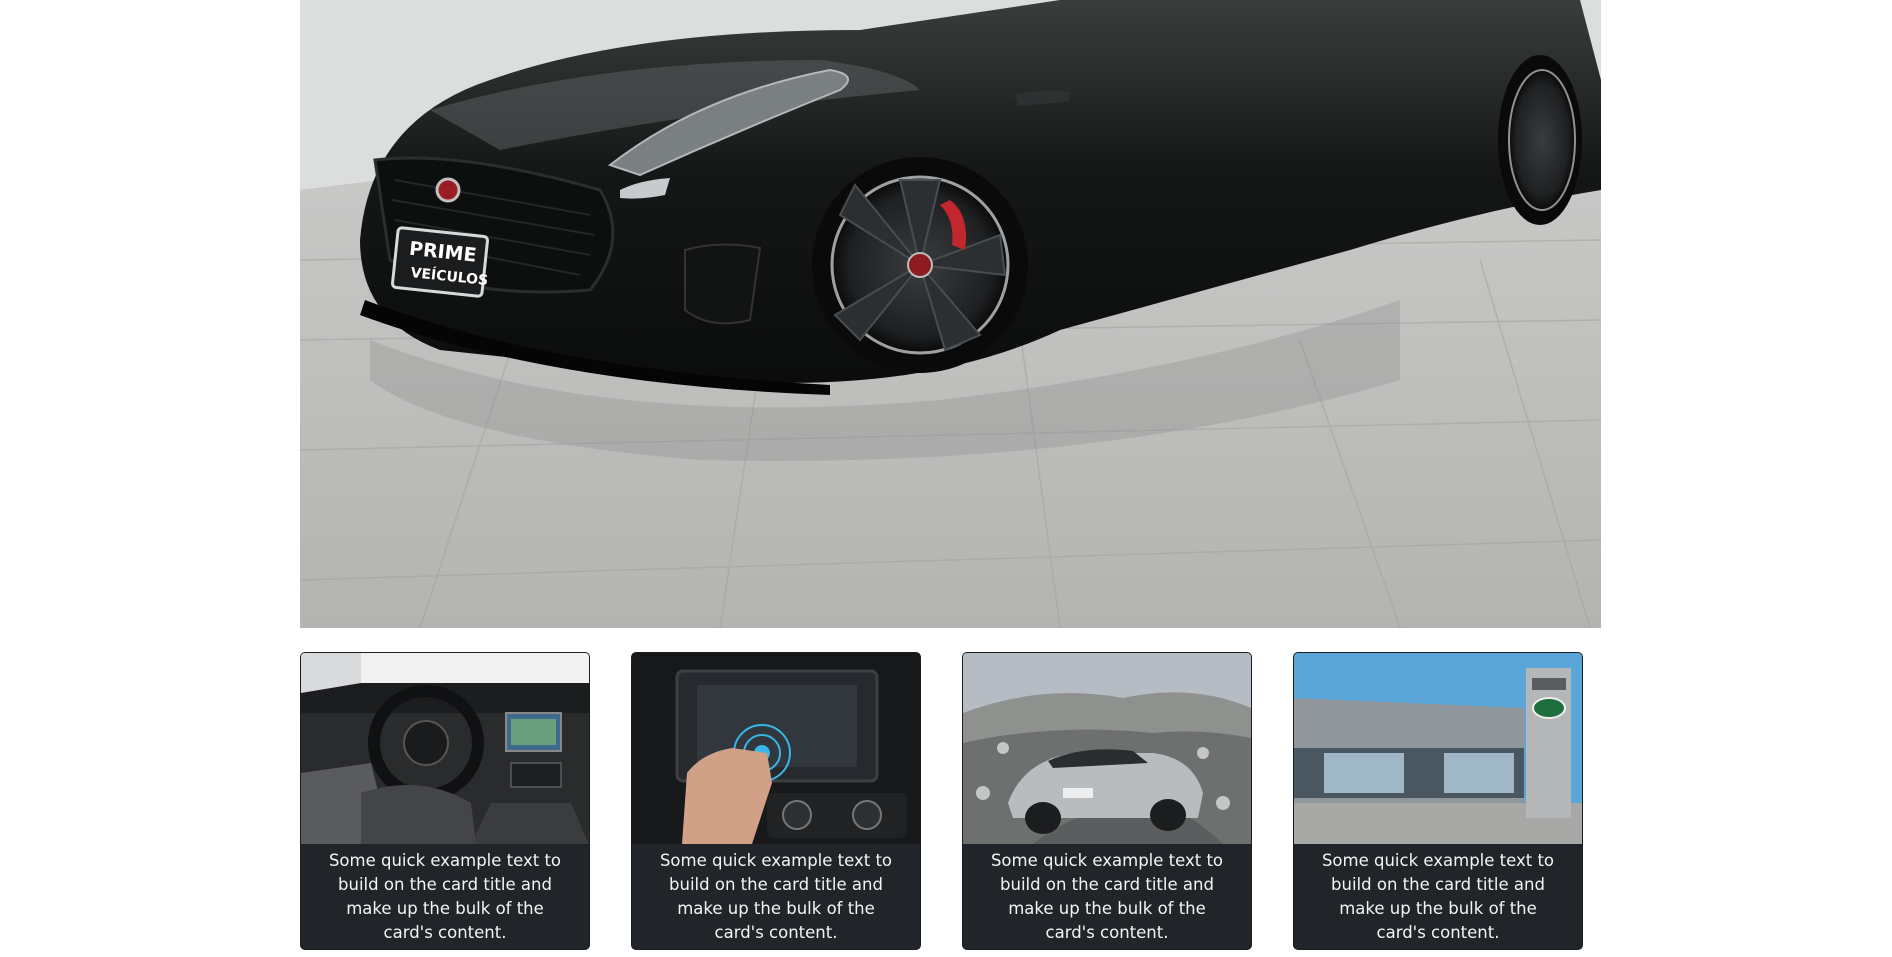  I want to click on card-image-interior, so click(445, 748).